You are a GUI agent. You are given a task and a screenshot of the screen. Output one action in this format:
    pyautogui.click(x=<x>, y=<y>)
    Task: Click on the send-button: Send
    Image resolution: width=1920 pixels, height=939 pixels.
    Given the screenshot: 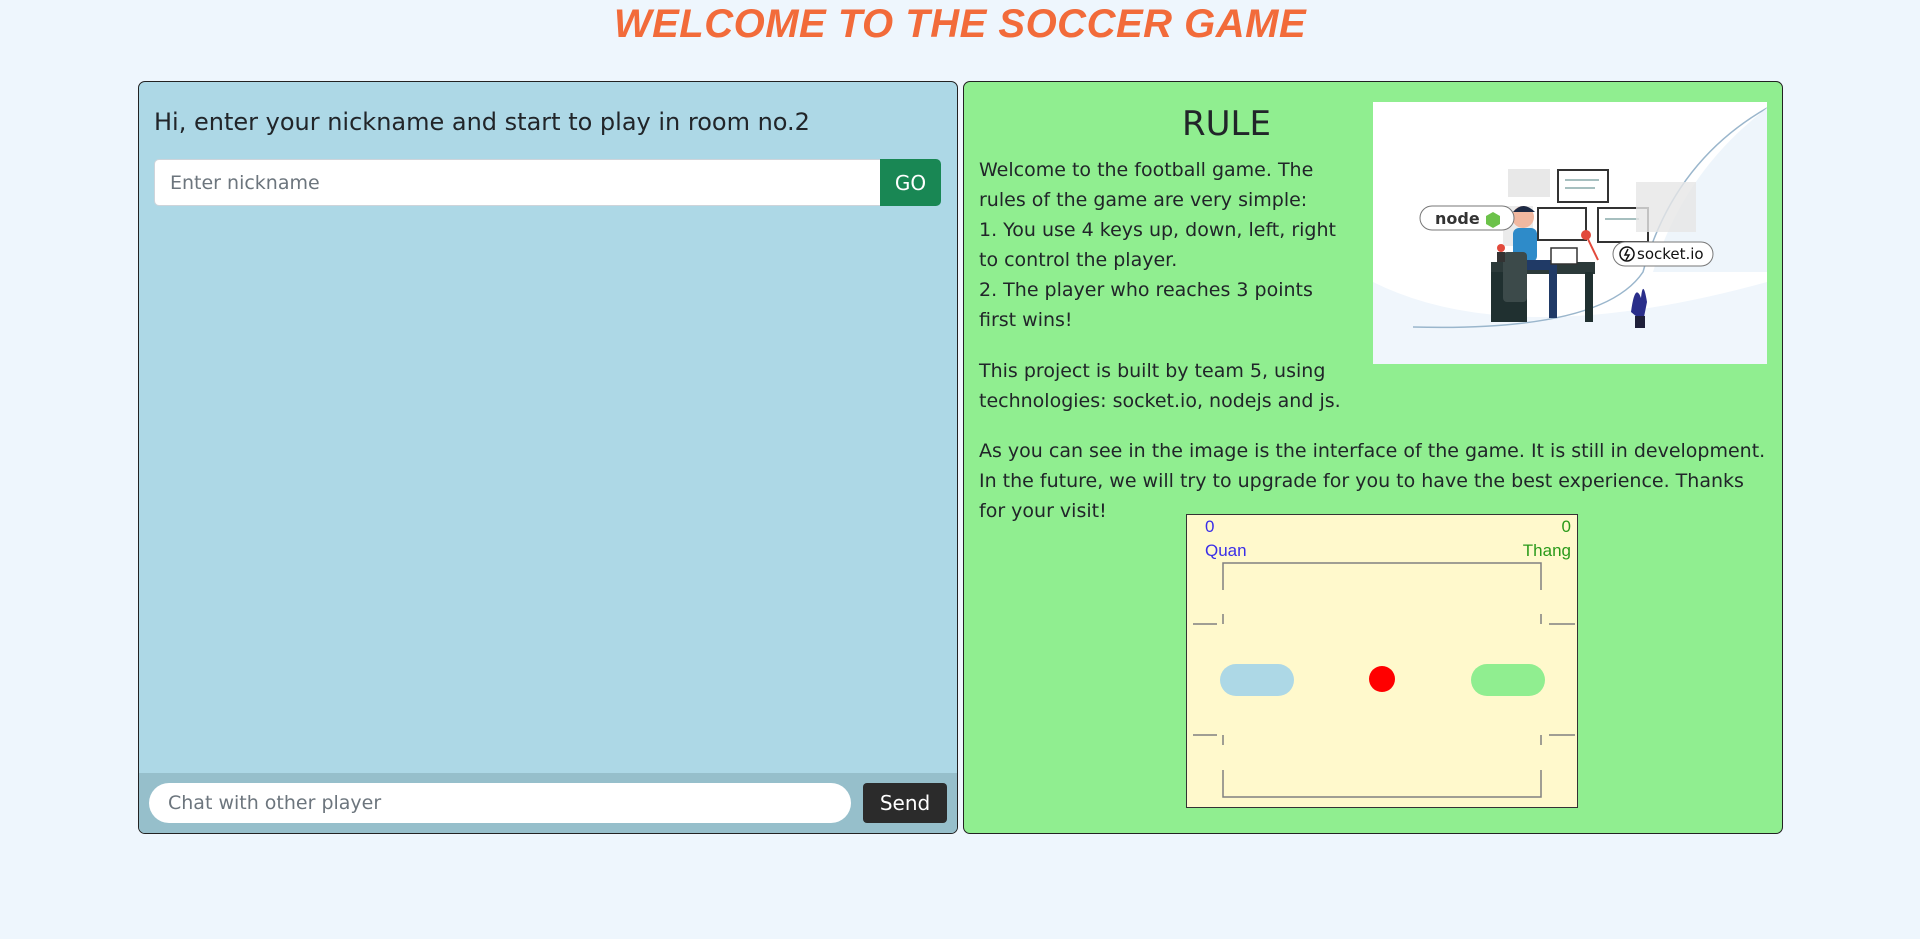 What is the action you would take?
    pyautogui.click(x=905, y=803)
    